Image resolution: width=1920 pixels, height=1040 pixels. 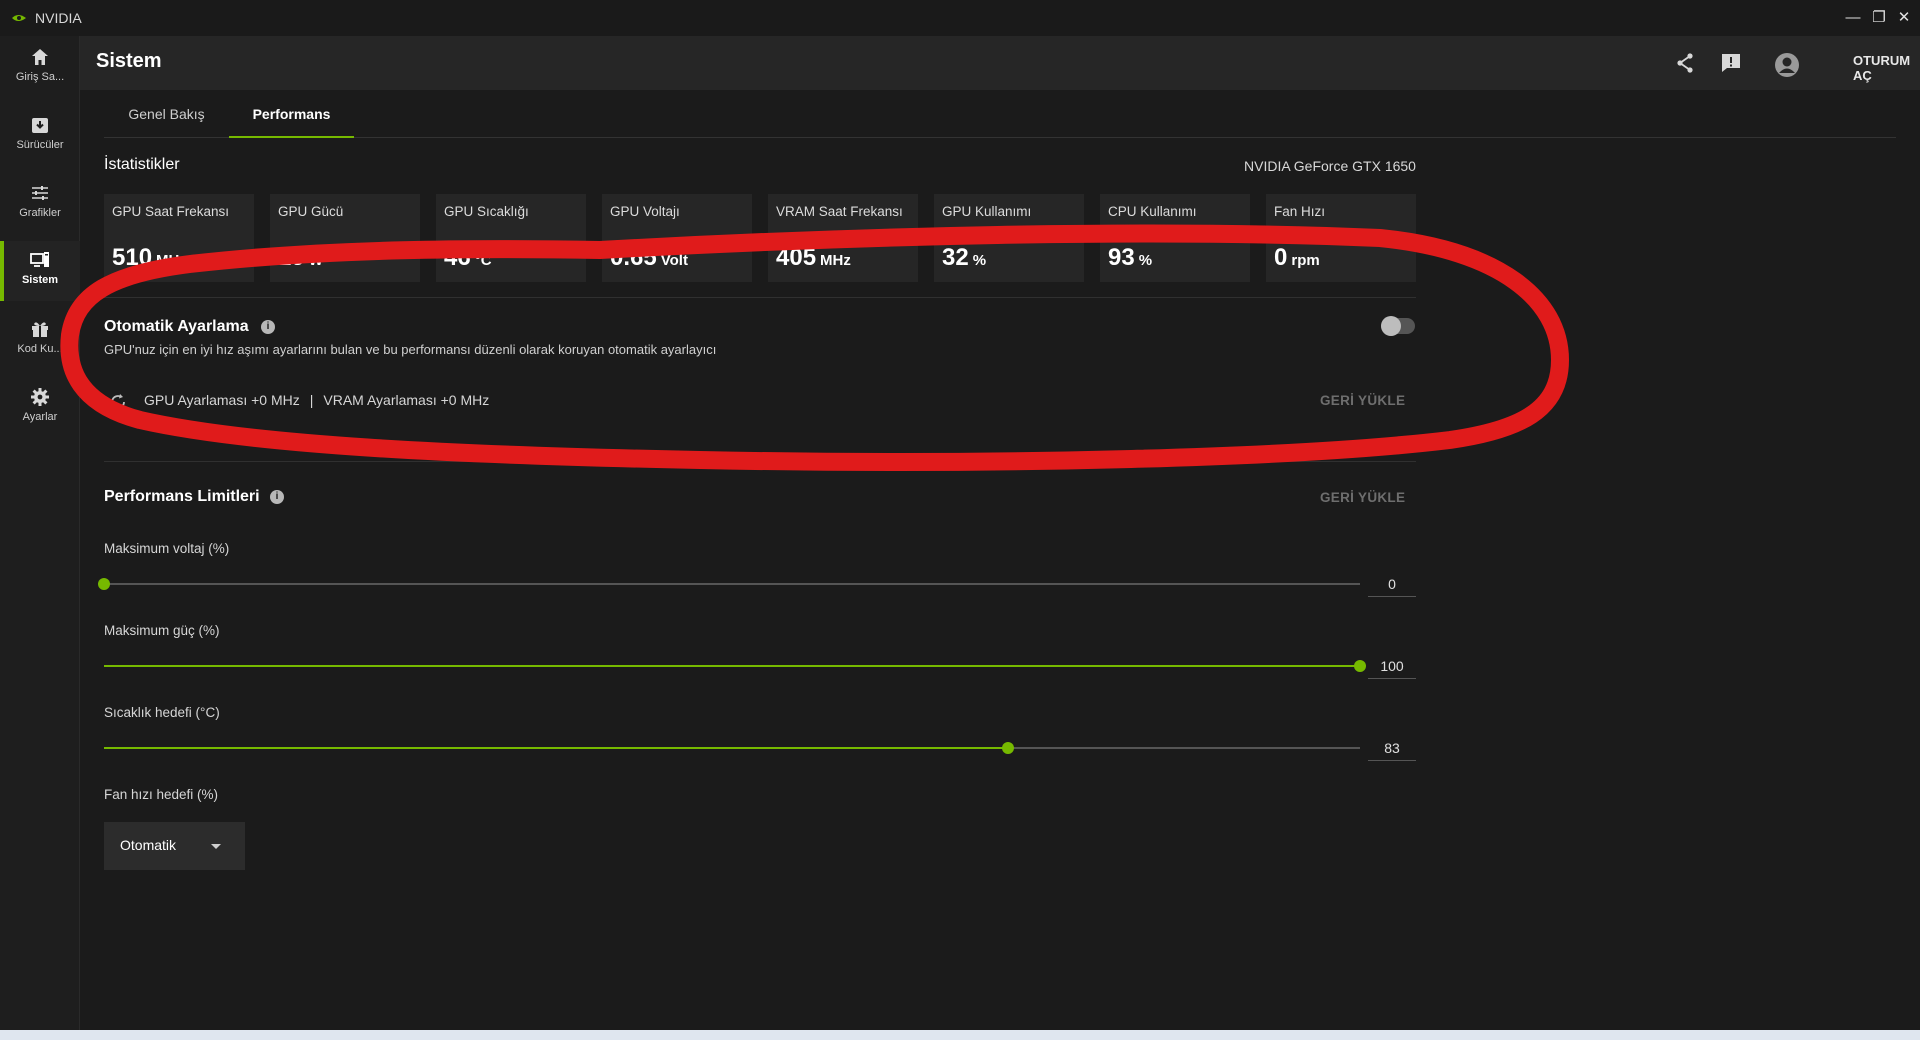 What do you see at coordinates (1392, 666) in the screenshot?
I see `power-value-field: 100` at bounding box center [1392, 666].